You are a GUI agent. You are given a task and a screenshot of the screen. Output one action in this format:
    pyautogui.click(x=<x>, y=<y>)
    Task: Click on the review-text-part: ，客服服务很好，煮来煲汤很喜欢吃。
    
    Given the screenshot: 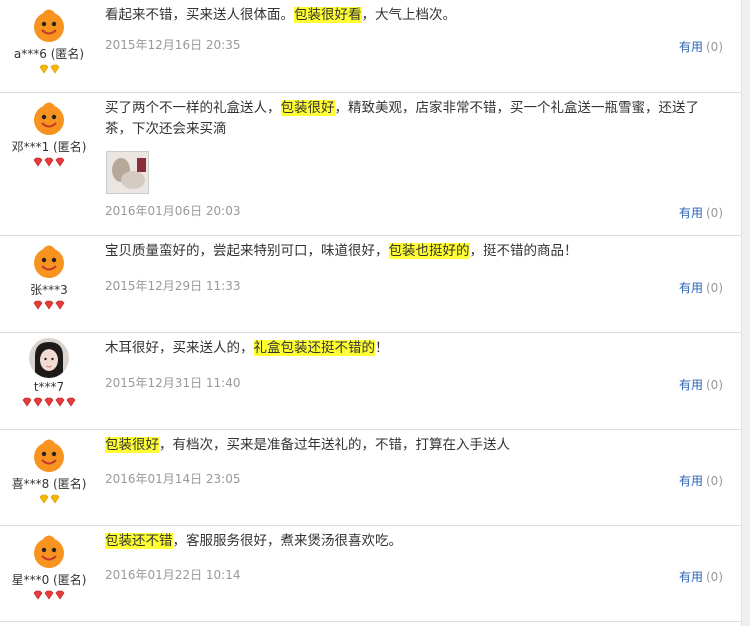 What is the action you would take?
    pyautogui.click(x=287, y=541)
    